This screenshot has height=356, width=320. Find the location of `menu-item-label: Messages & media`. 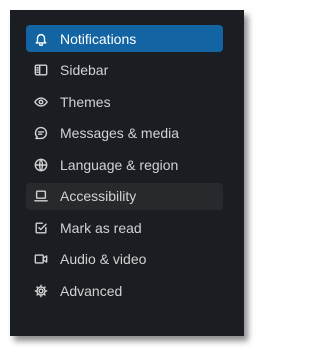

menu-item-label: Messages & media is located at coordinates (120, 133).